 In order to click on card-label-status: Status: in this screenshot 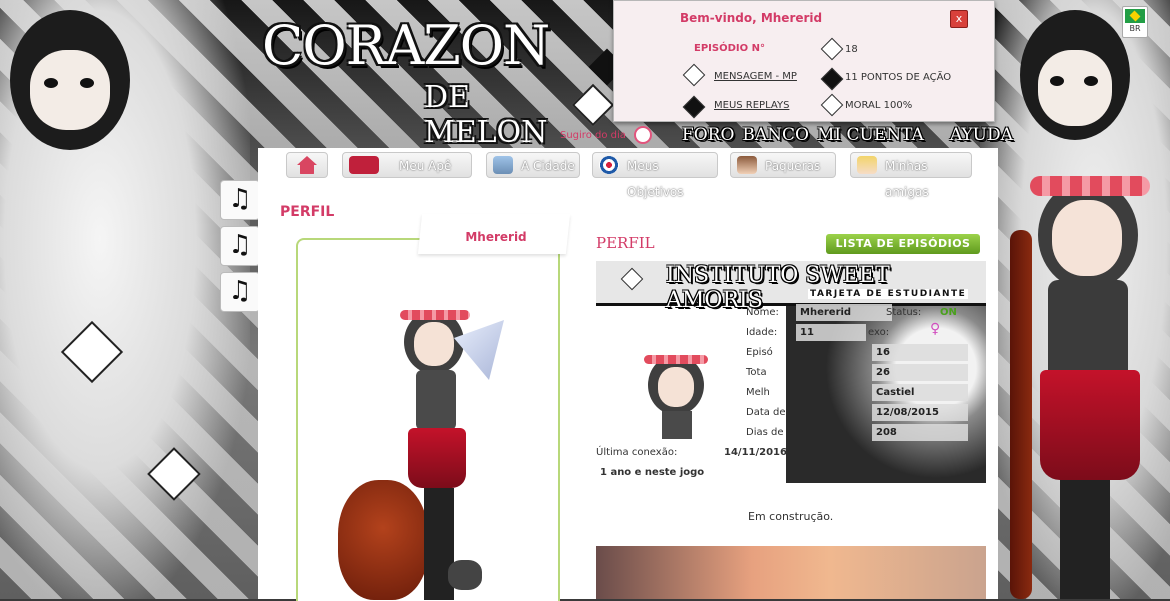, I will do `click(904, 312)`.